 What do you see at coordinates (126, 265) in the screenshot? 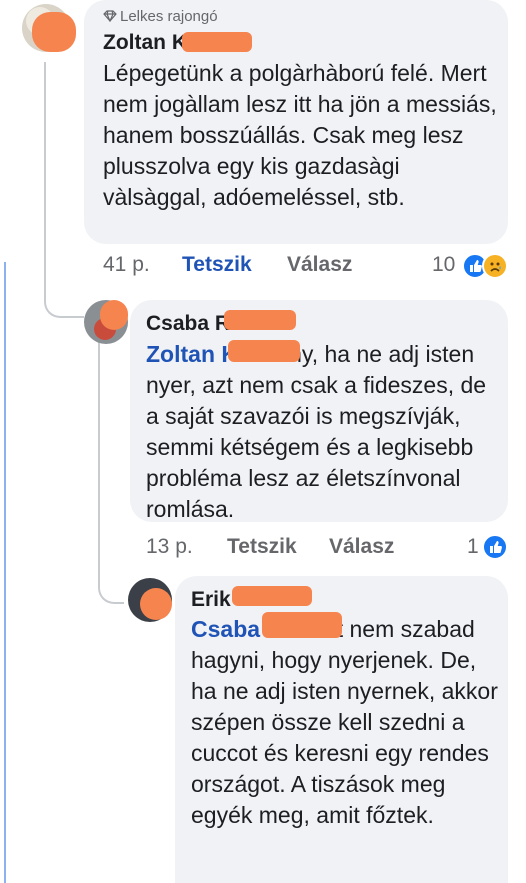
I see `comment-time: 41 p.` at bounding box center [126, 265].